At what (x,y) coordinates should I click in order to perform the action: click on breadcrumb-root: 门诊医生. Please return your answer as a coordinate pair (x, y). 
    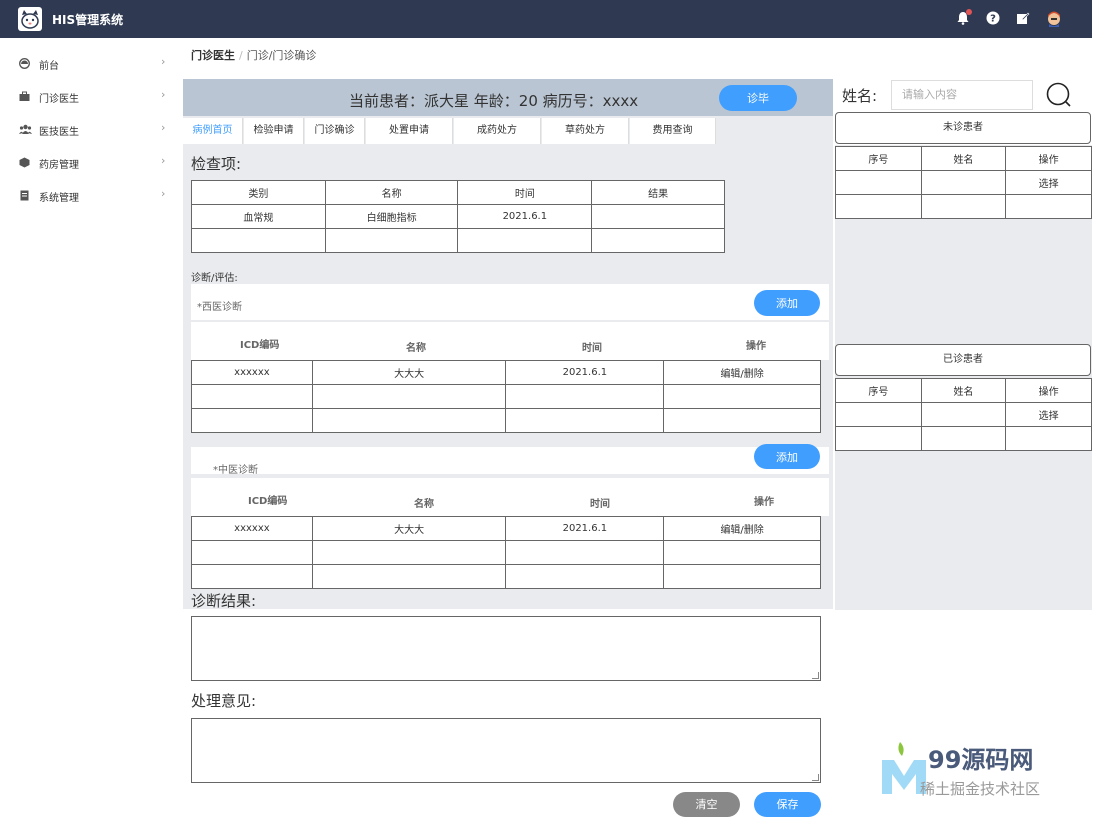
    Looking at the image, I should click on (213, 55).